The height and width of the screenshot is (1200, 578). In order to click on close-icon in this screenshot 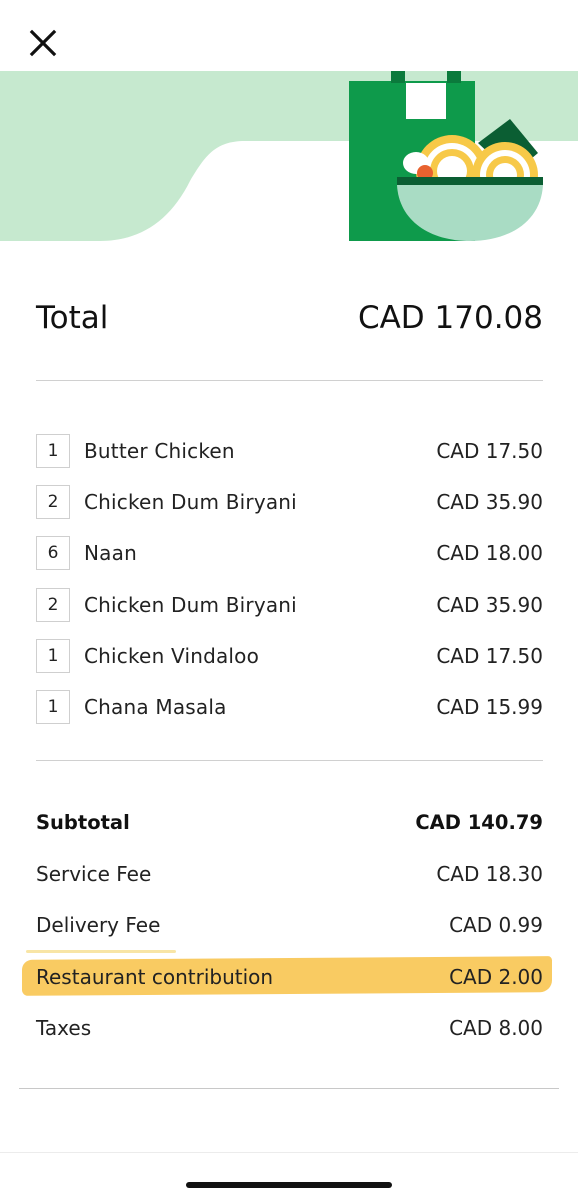, I will do `click(43, 43)`.